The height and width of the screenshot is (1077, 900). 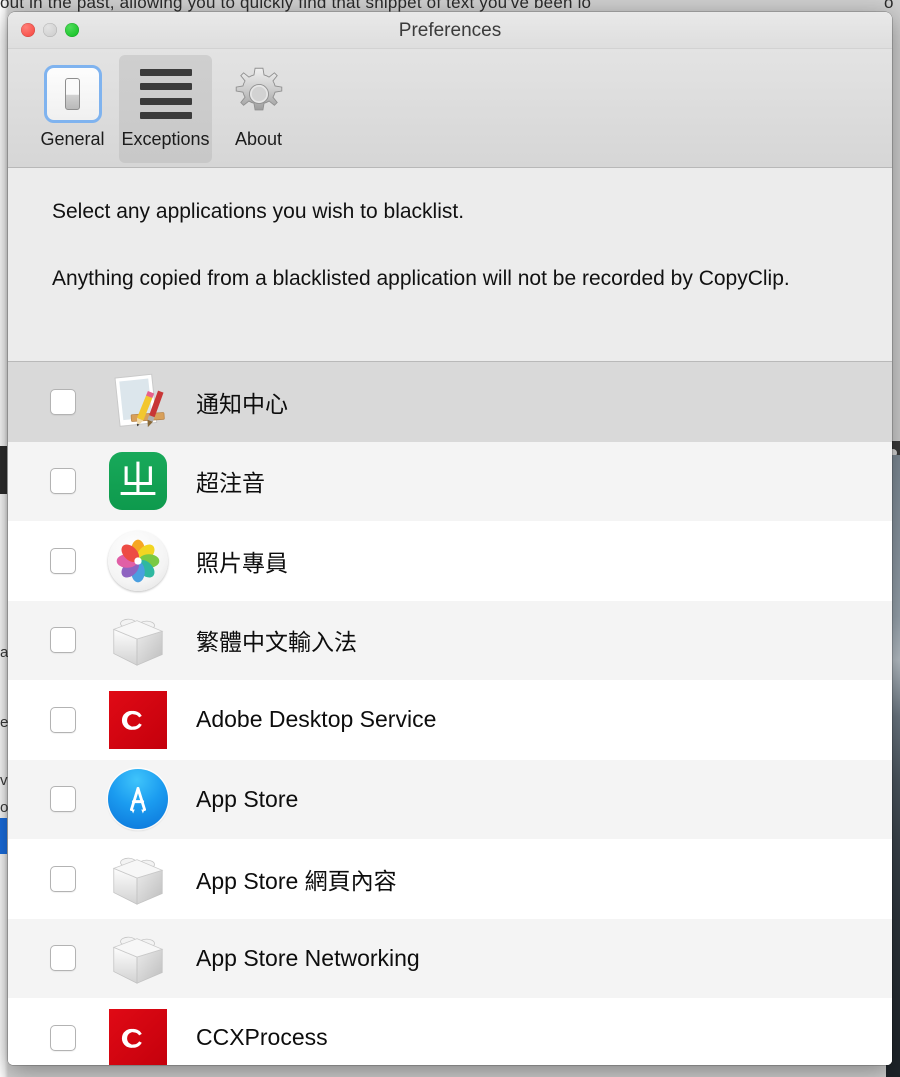 I want to click on background-text-fragment: a, so click(x=4, y=652).